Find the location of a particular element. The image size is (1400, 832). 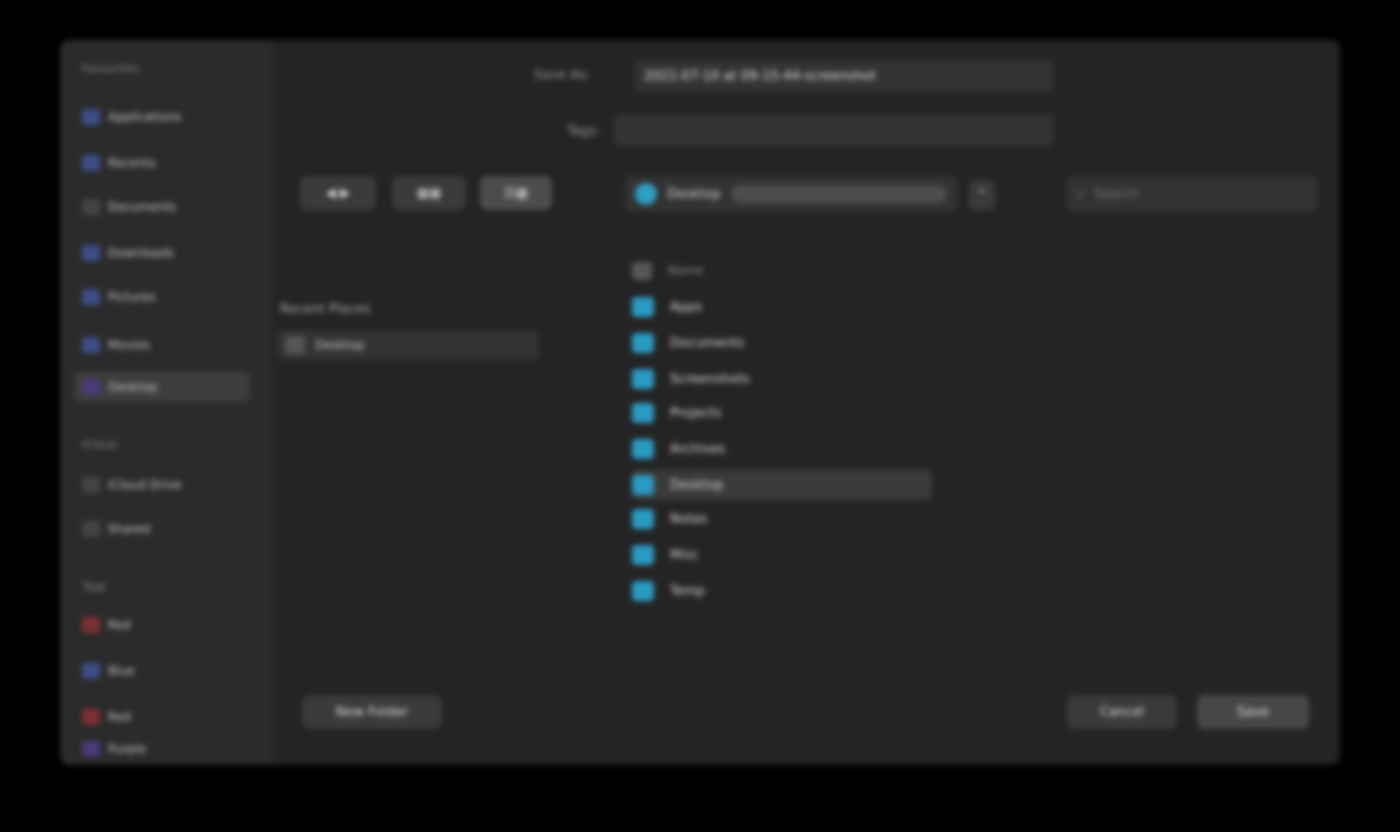

new-folder-button: New Folder is located at coordinates (372, 712).